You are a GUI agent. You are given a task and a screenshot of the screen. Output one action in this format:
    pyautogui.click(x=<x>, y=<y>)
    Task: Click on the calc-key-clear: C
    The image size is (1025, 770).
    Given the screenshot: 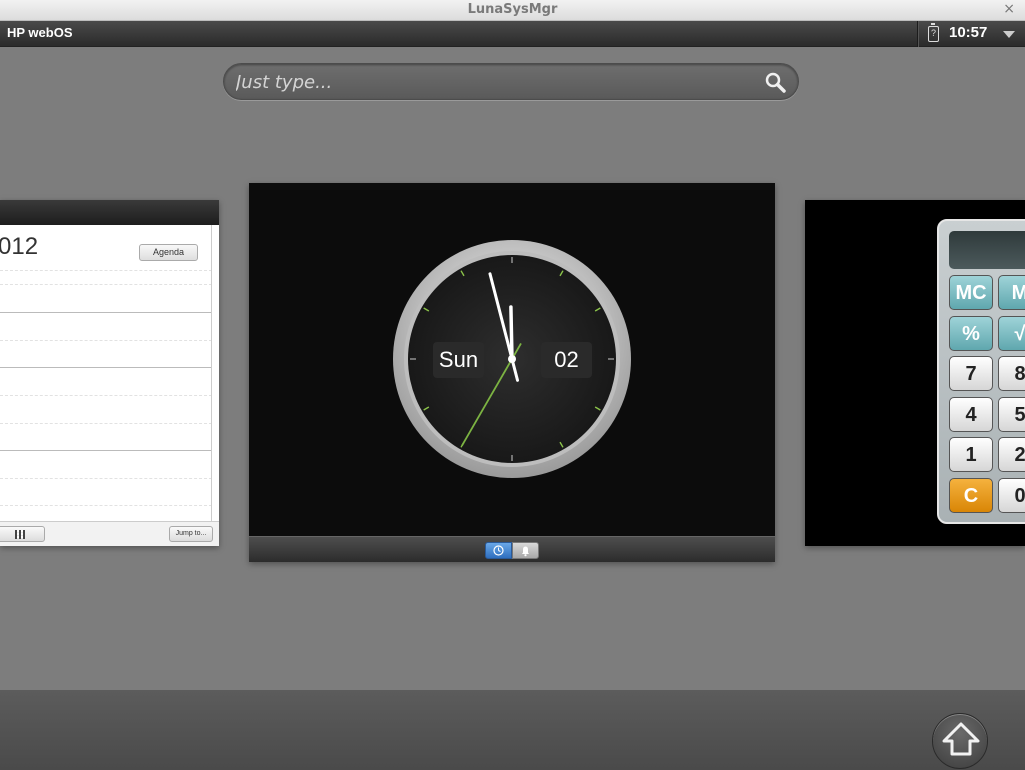 What is the action you would take?
    pyautogui.click(x=971, y=495)
    